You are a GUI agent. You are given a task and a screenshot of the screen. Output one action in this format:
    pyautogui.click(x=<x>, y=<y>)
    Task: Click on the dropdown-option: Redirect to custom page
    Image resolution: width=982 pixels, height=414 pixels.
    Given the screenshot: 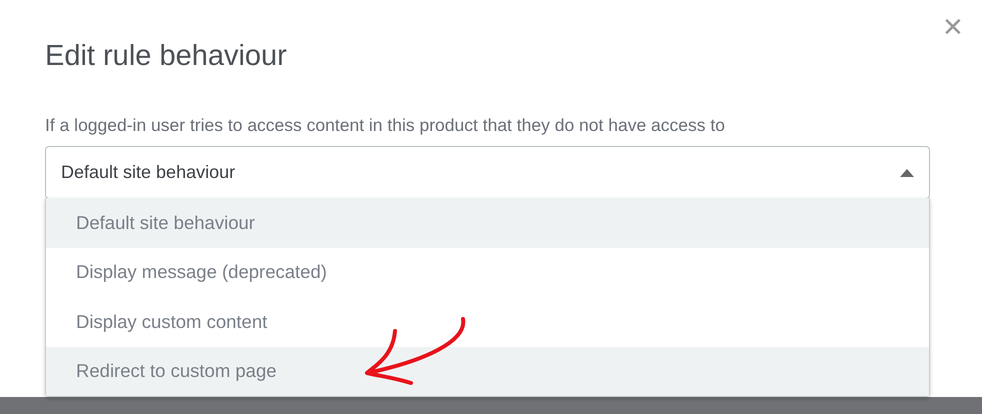 What is the action you would take?
    pyautogui.click(x=487, y=371)
    